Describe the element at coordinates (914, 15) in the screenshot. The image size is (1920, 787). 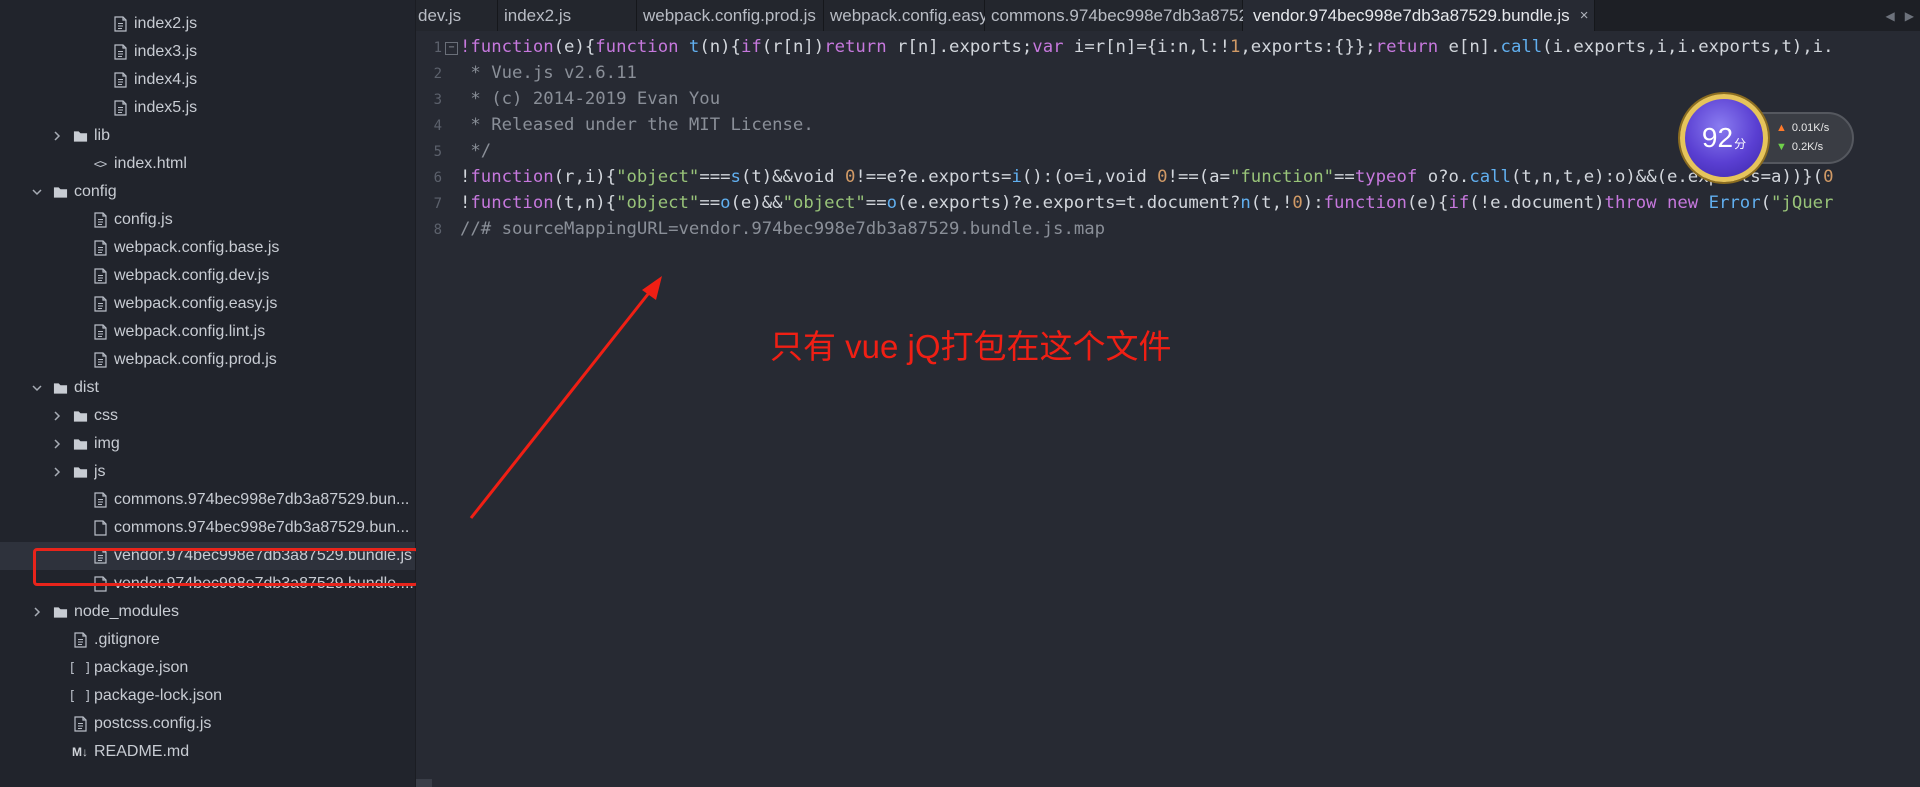
I see `editor-tab: webpack.config.easy.js` at that location.